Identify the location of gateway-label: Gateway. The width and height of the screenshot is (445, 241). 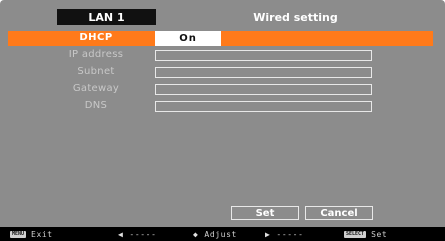
(96, 88).